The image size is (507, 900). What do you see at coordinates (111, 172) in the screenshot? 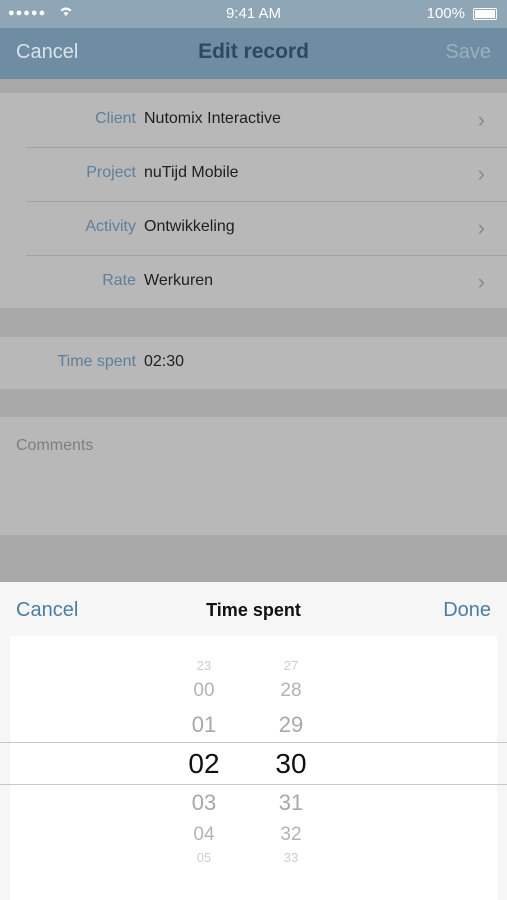
I see `project-label: Project` at bounding box center [111, 172].